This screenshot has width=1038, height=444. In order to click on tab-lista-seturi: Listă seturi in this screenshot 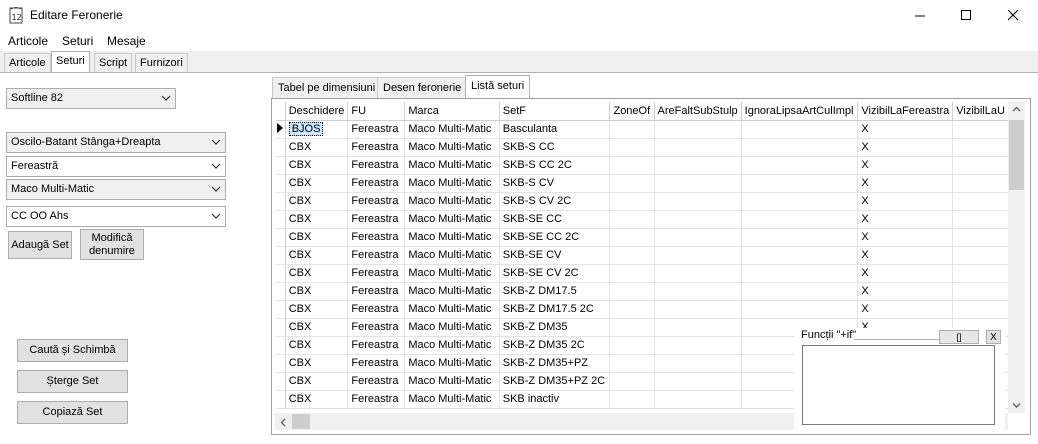, I will do `click(498, 87)`.